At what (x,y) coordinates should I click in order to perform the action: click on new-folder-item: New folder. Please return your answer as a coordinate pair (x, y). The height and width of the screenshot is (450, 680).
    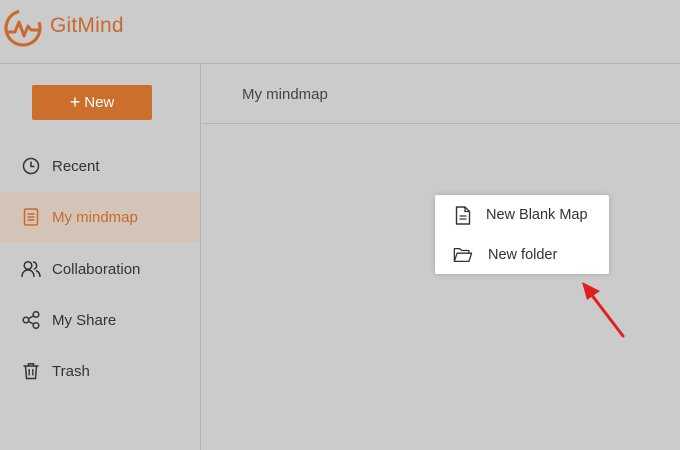
    Looking at the image, I should click on (522, 255).